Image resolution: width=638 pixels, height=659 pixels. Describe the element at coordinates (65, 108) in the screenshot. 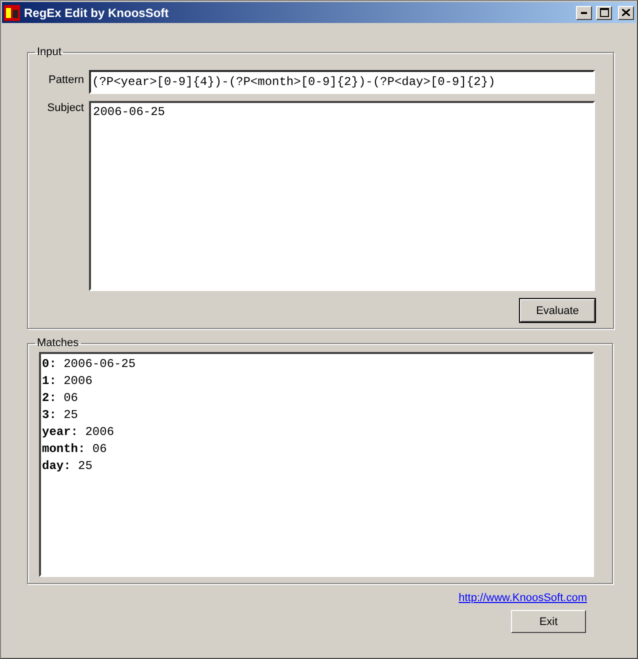

I see `field-label: Subject` at that location.